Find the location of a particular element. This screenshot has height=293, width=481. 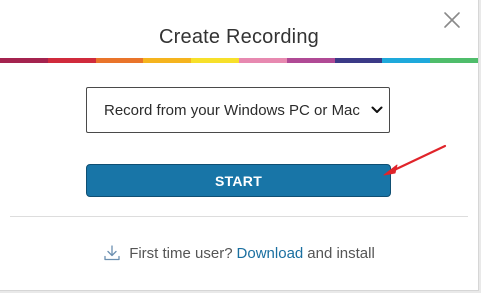

footer-prefix: First time user? is located at coordinates (181, 253).